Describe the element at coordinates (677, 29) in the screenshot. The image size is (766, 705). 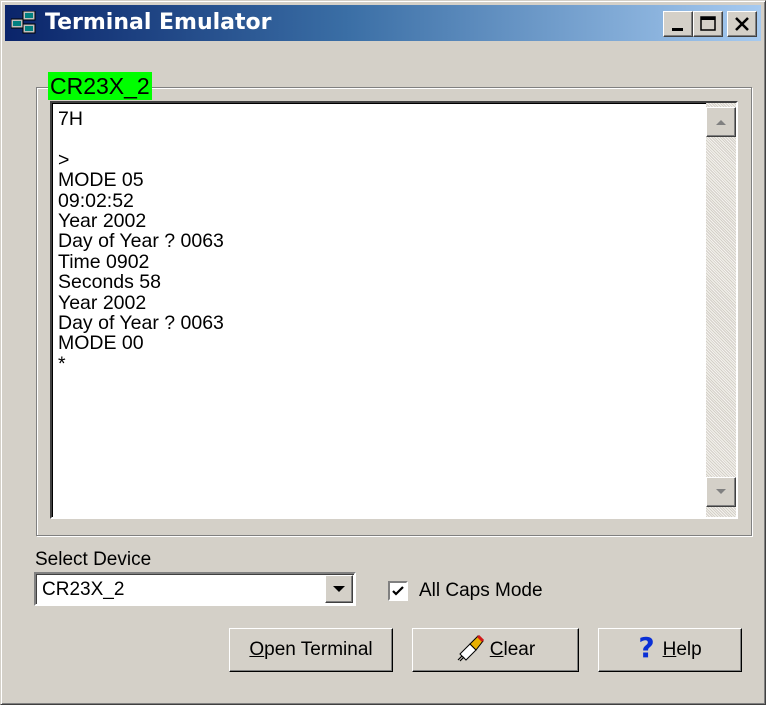
I see `minimize-icon` at that location.